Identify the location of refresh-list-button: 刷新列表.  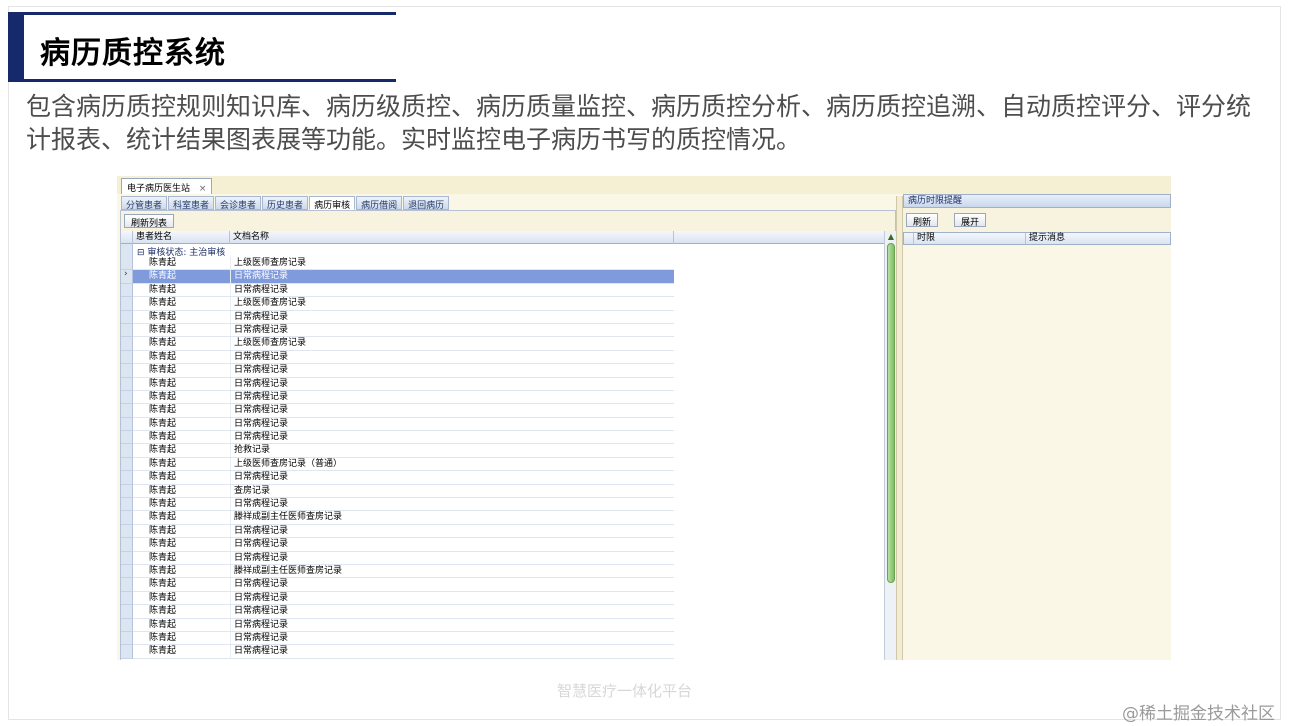
(149, 221).